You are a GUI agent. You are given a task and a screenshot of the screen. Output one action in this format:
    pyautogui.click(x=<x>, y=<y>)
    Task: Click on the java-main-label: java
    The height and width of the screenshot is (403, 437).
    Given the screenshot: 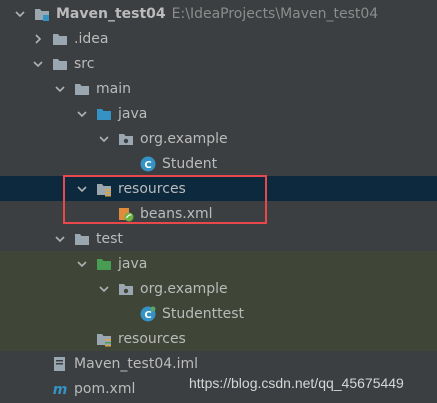 What is the action you would take?
    pyautogui.click(x=133, y=113)
    